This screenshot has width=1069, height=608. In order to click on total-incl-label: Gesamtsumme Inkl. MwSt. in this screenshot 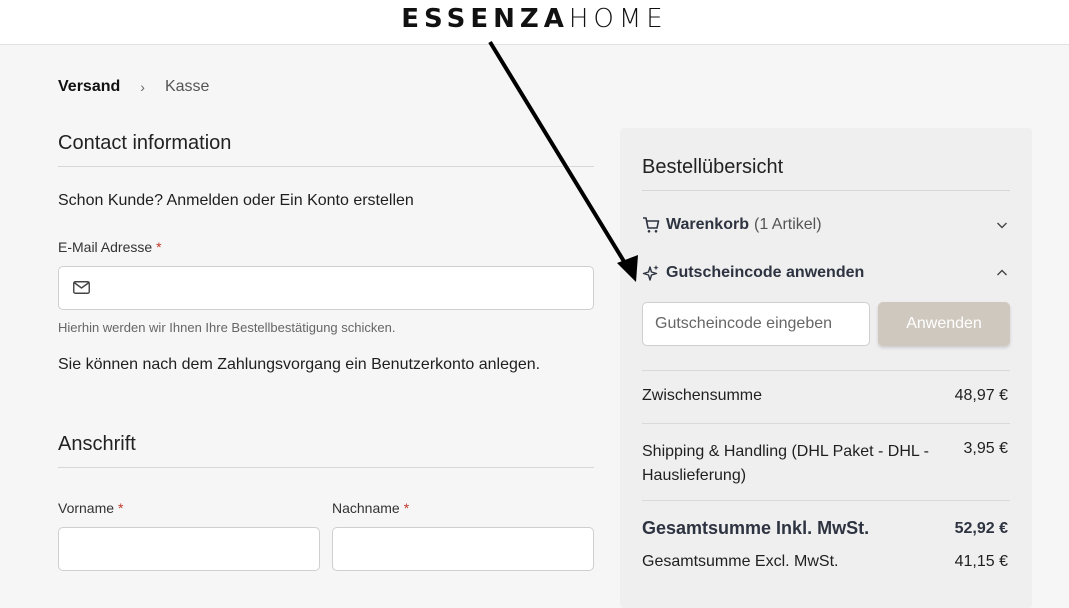, I will do `click(756, 528)`.